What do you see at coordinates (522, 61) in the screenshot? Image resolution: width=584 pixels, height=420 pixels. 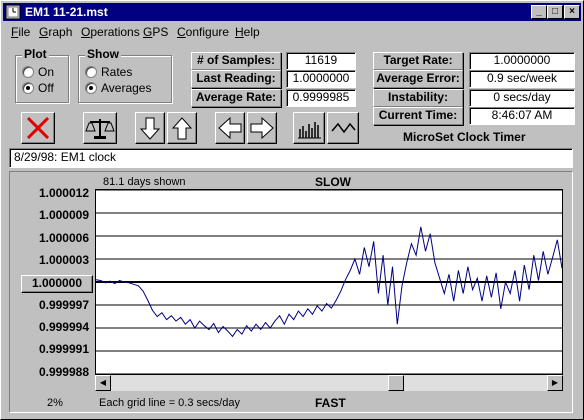 I see `target-rate-value: 1.0000000` at bounding box center [522, 61].